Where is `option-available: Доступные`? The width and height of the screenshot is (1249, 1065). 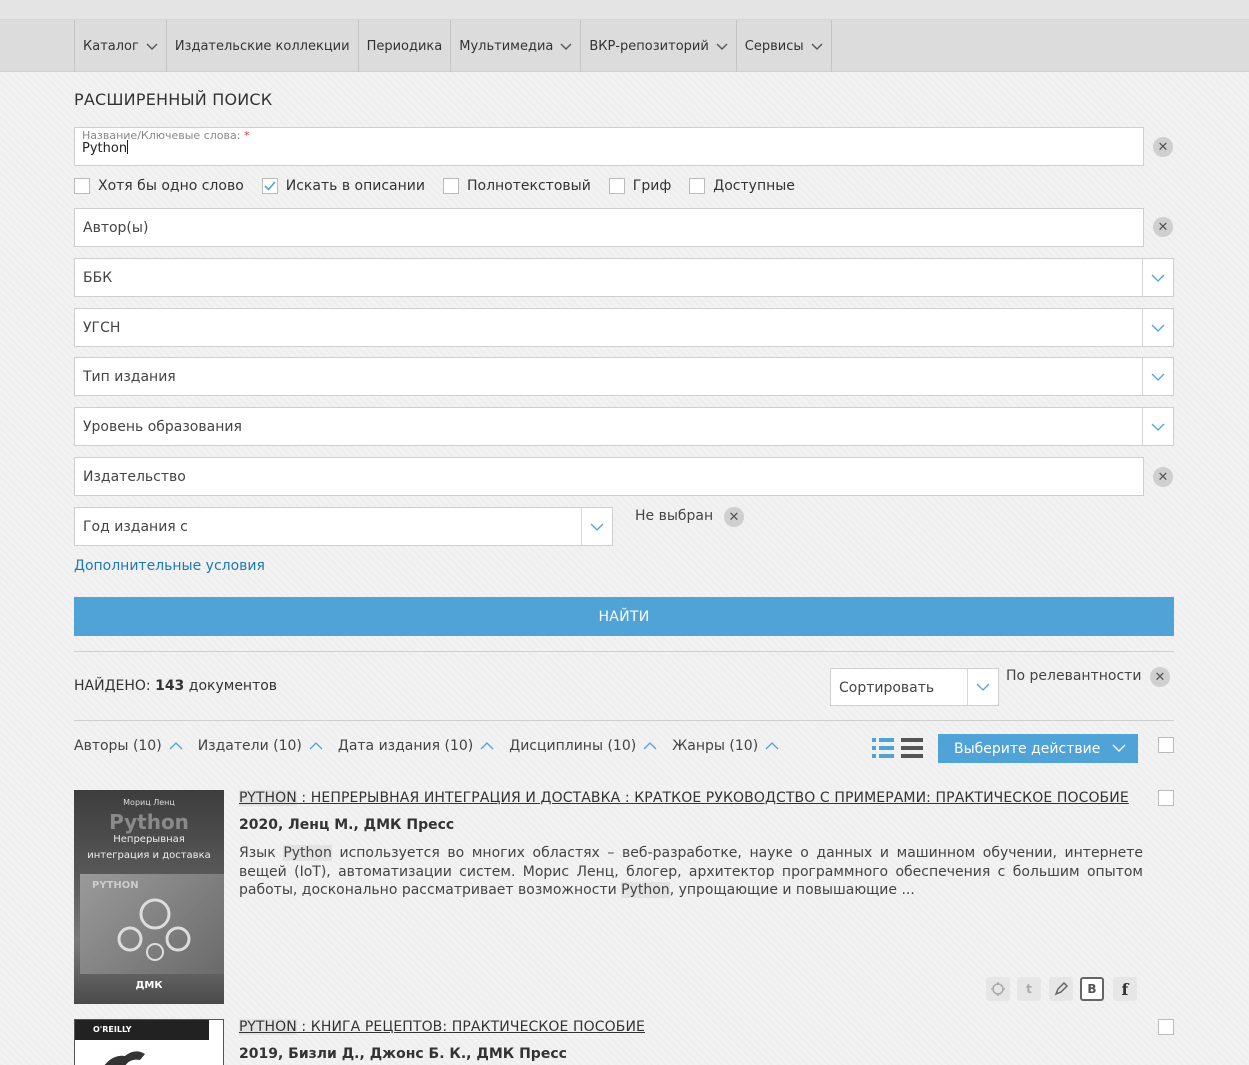 option-available: Доступные is located at coordinates (742, 186).